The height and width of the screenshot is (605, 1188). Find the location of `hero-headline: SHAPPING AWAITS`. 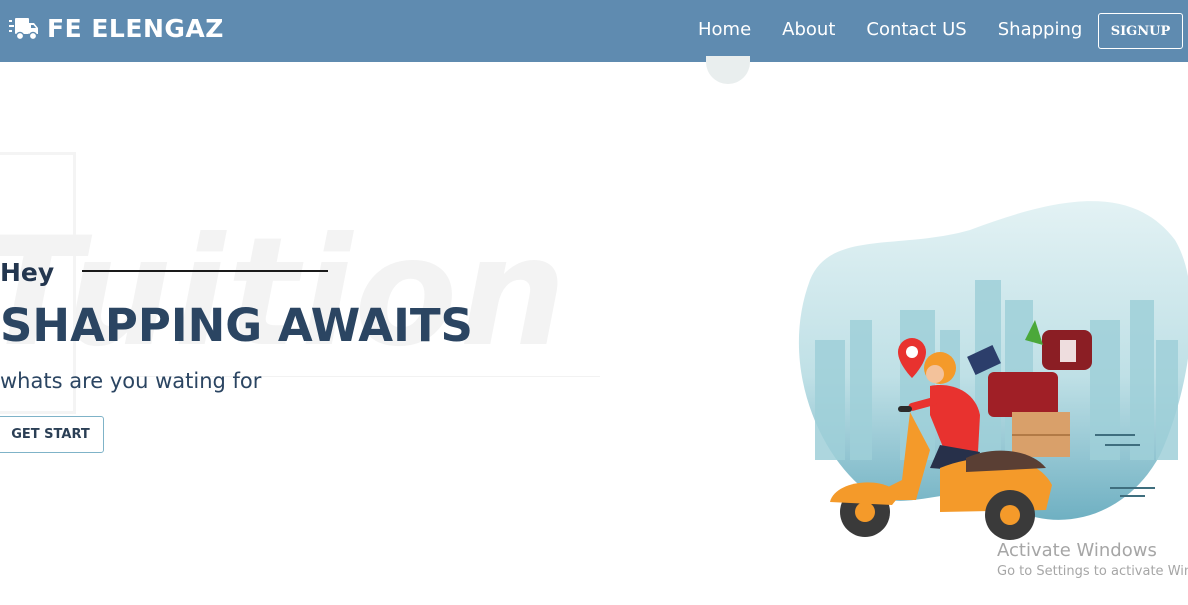

hero-headline: SHAPPING AWAITS is located at coordinates (236, 325).